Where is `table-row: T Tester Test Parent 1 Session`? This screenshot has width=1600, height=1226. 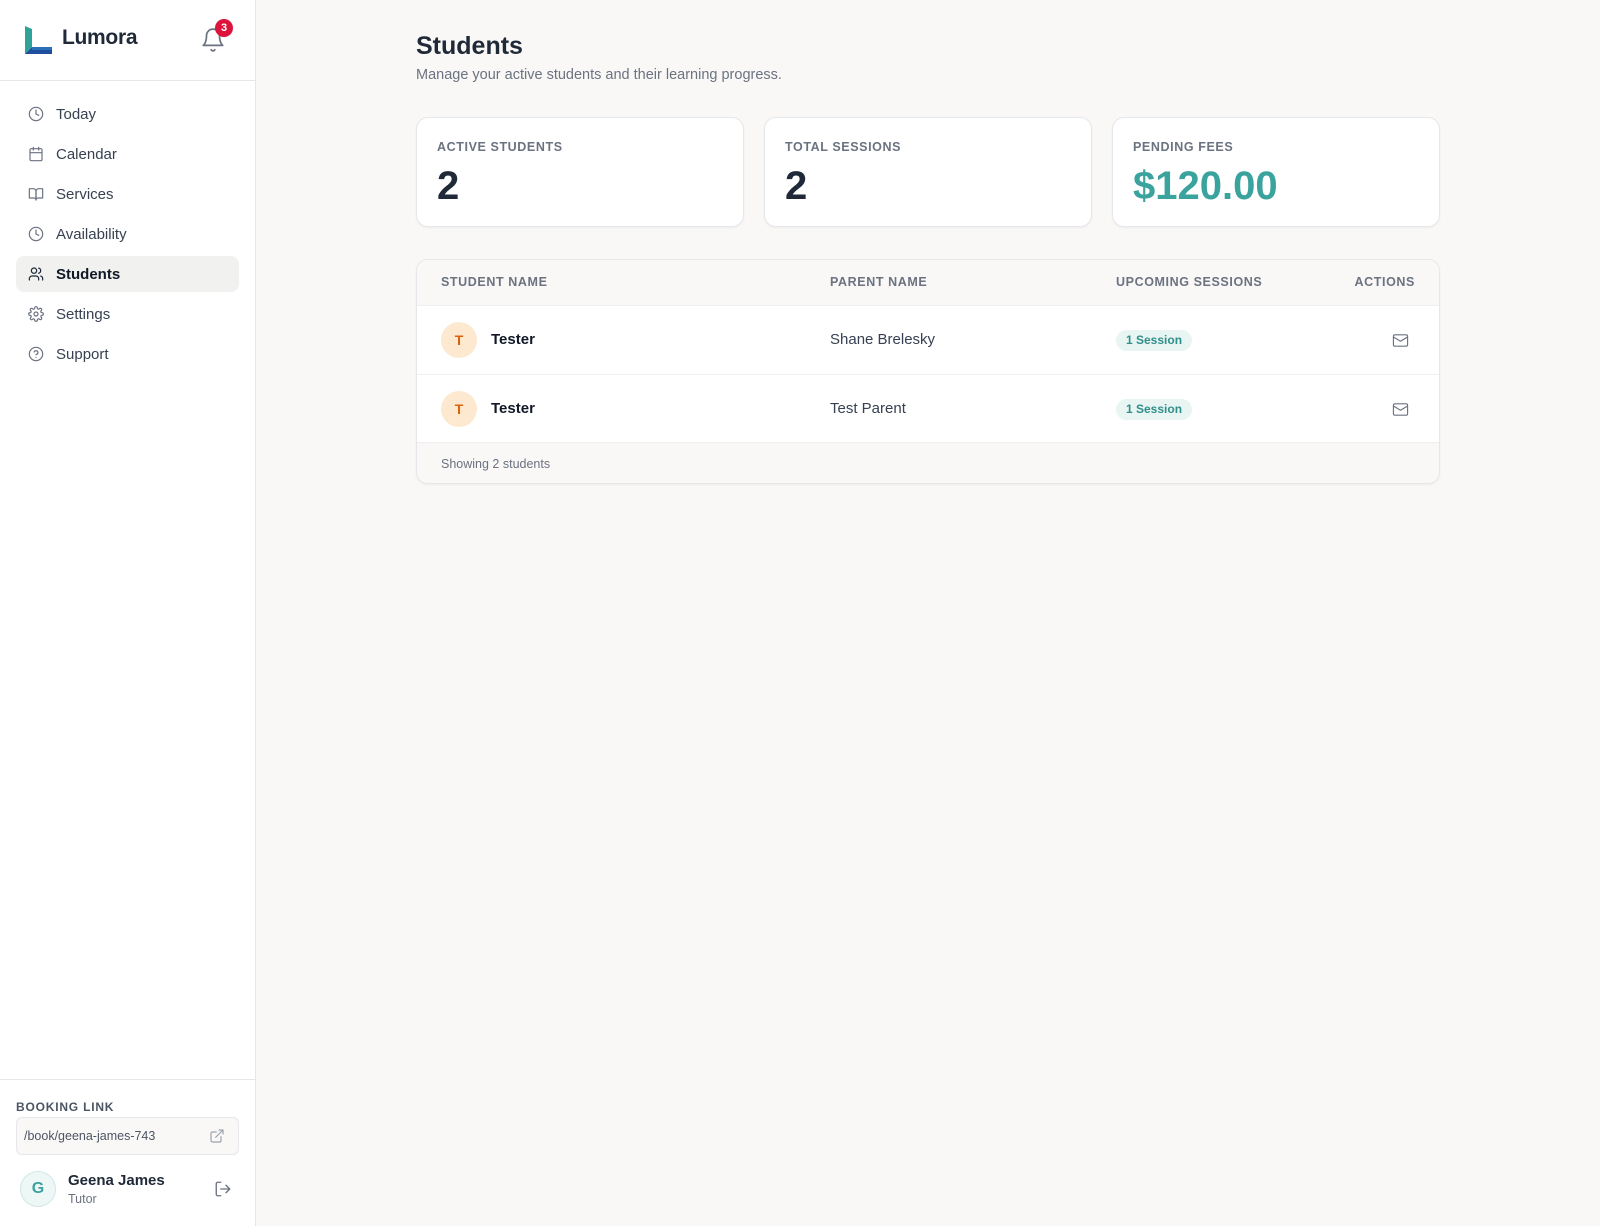
table-row: T Tester Test Parent 1 Session is located at coordinates (928, 408).